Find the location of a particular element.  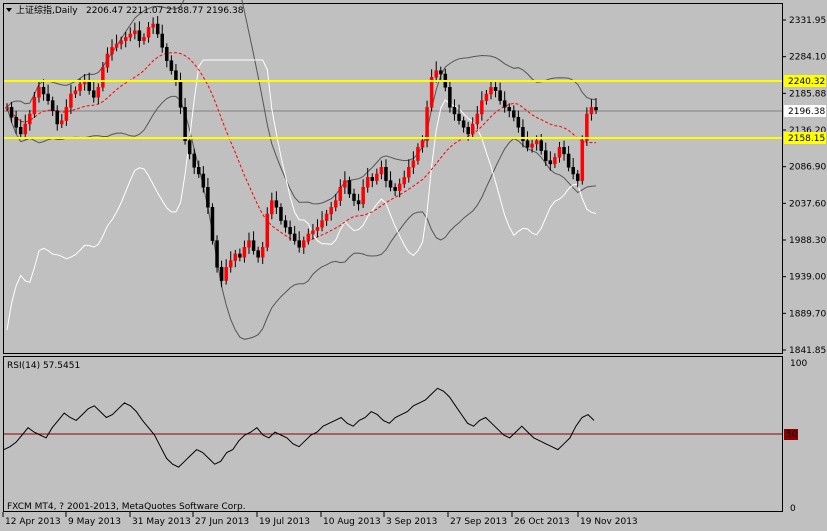

time-tick-label: 31 May 2013 is located at coordinates (161, 522).